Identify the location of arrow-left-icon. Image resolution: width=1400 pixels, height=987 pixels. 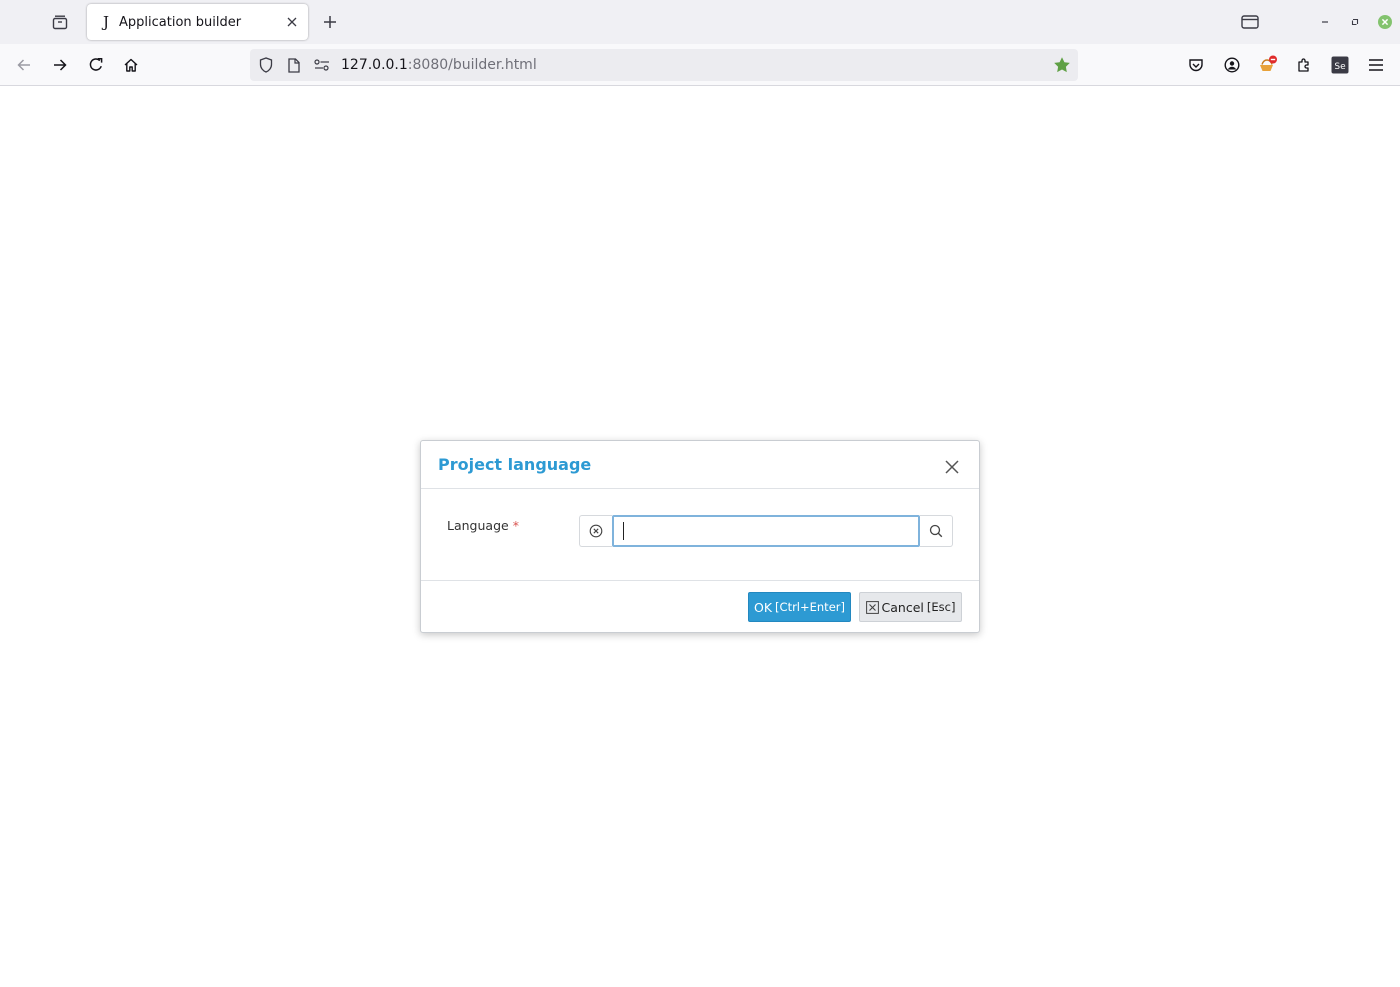
(24, 65).